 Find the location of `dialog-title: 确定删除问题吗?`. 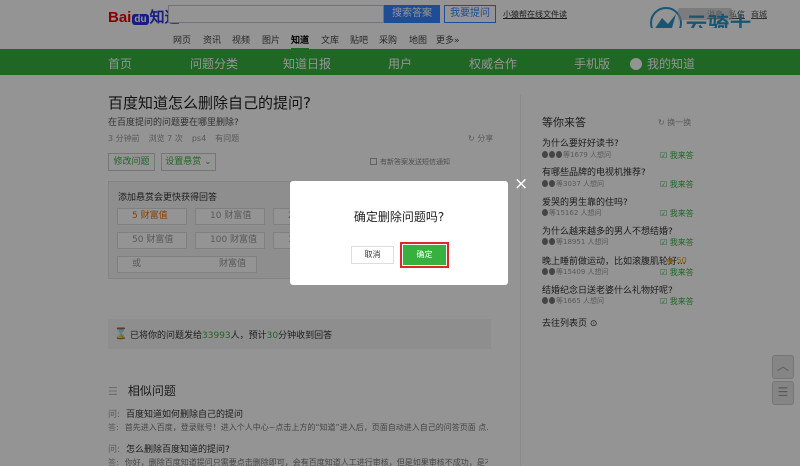

dialog-title: 确定删除问题吗? is located at coordinates (399, 217).